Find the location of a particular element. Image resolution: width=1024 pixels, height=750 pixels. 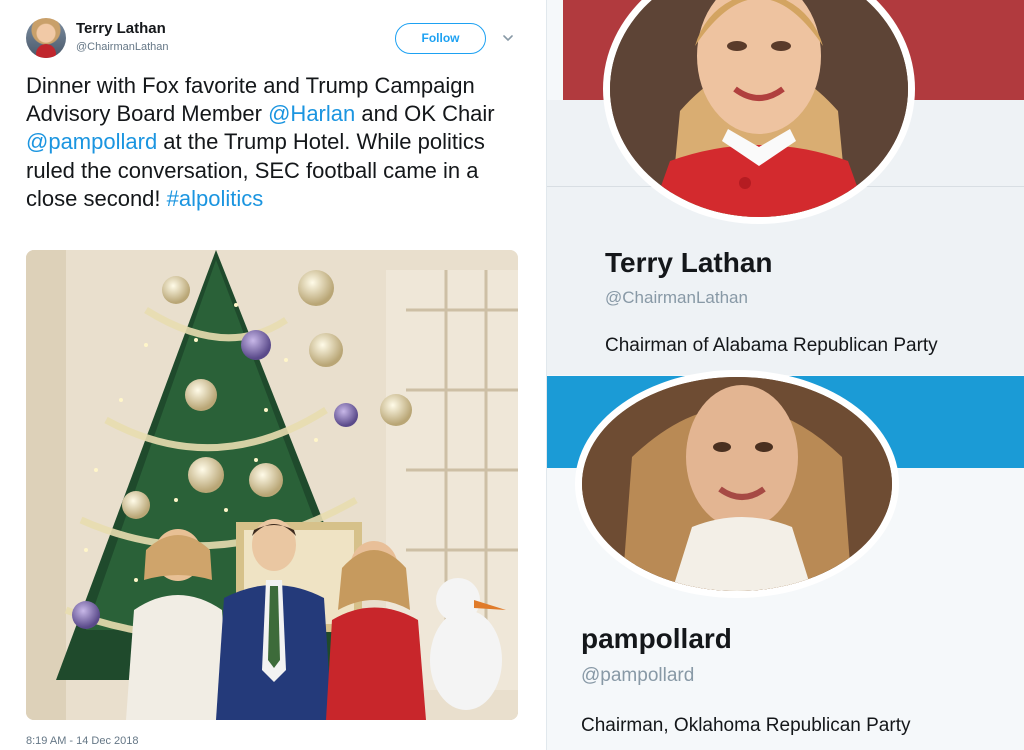

tweet-timestamp: 8:19 AM - 14 Dec 2018 is located at coordinates (82, 741).